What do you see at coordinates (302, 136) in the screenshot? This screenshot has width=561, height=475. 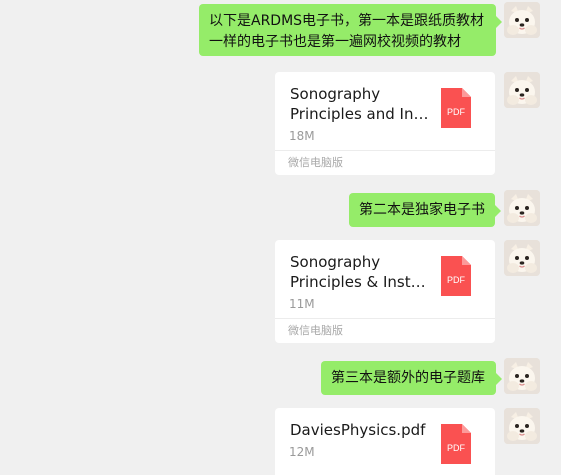 I see `file-size: 18M` at bounding box center [302, 136].